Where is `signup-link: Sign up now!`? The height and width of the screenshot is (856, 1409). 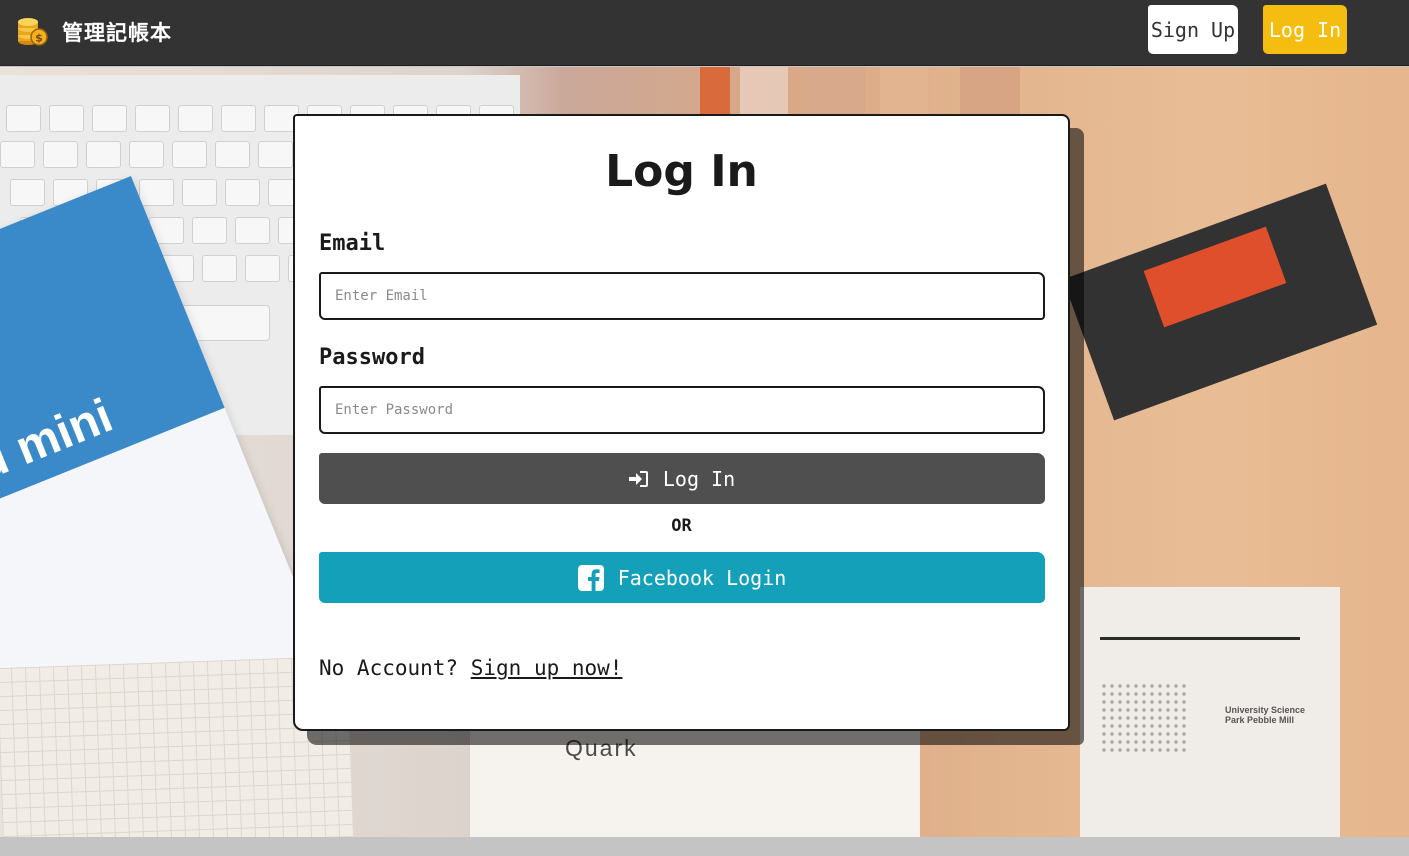
signup-link: Sign up now! is located at coordinates (547, 668).